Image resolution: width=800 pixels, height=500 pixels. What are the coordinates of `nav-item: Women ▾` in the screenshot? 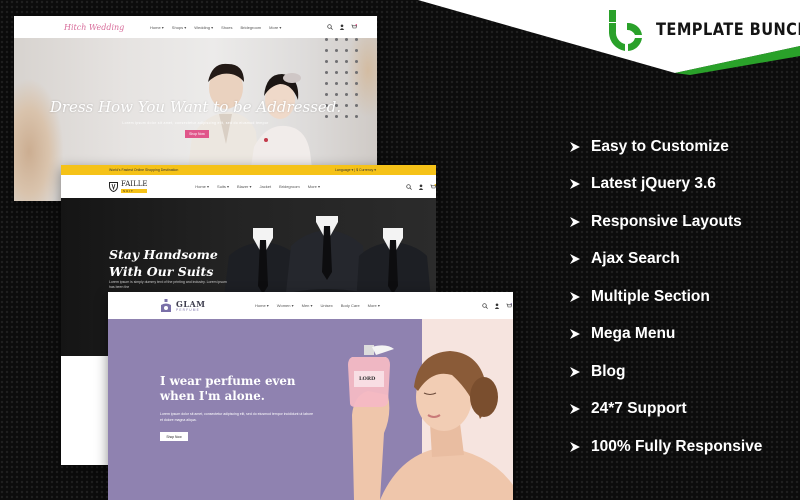 It's located at (285, 305).